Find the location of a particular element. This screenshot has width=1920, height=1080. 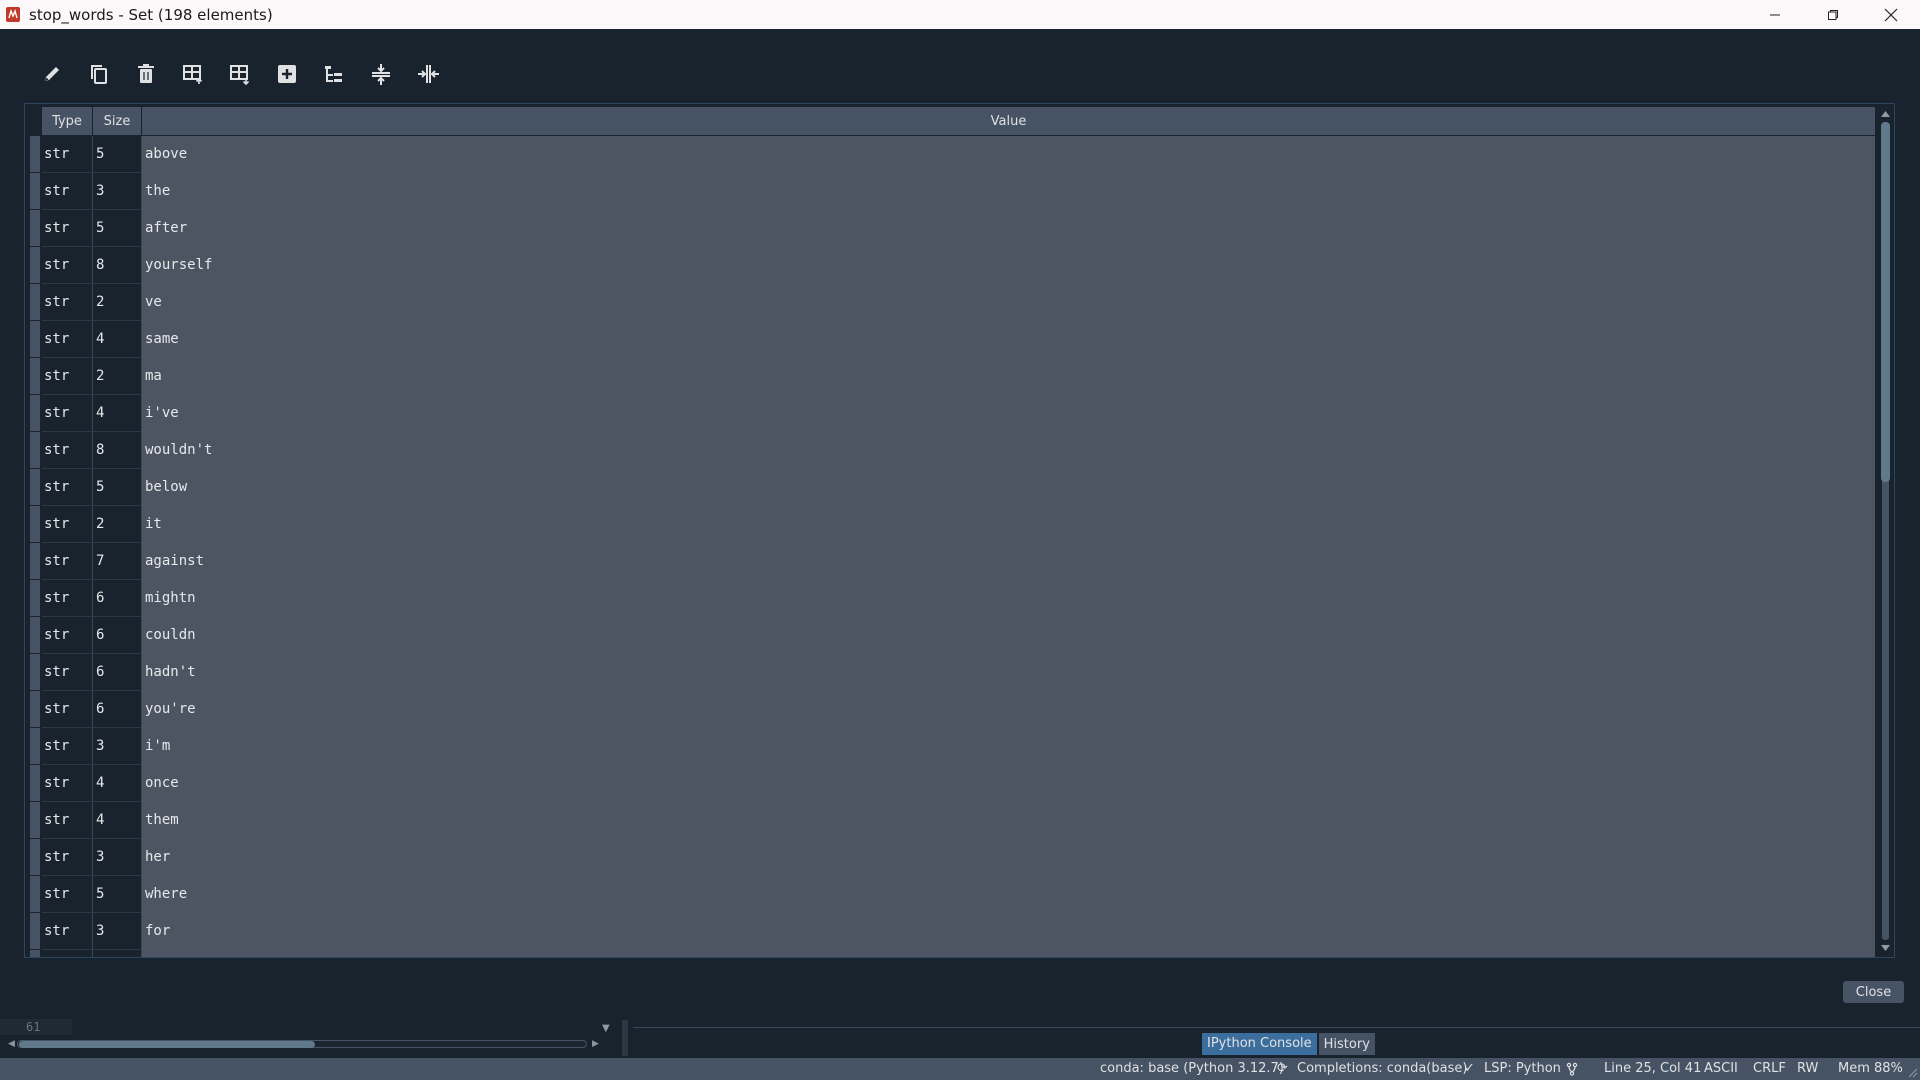

remove-button is located at coordinates (145, 74).